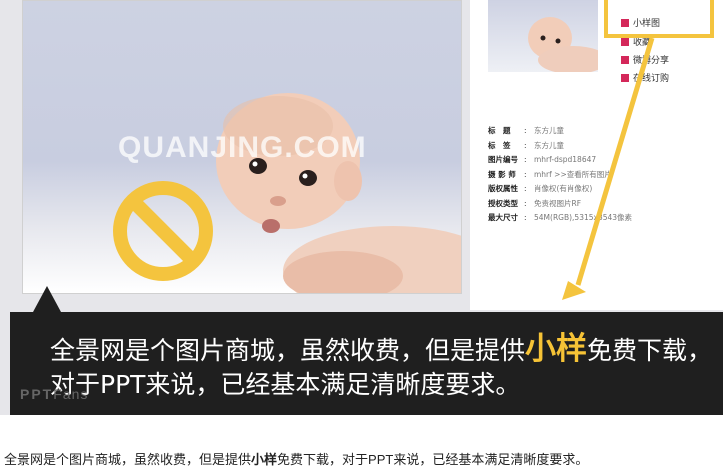 Image resolution: width=723 pixels, height=474 pixels. I want to click on favorite-icon, so click(625, 41).